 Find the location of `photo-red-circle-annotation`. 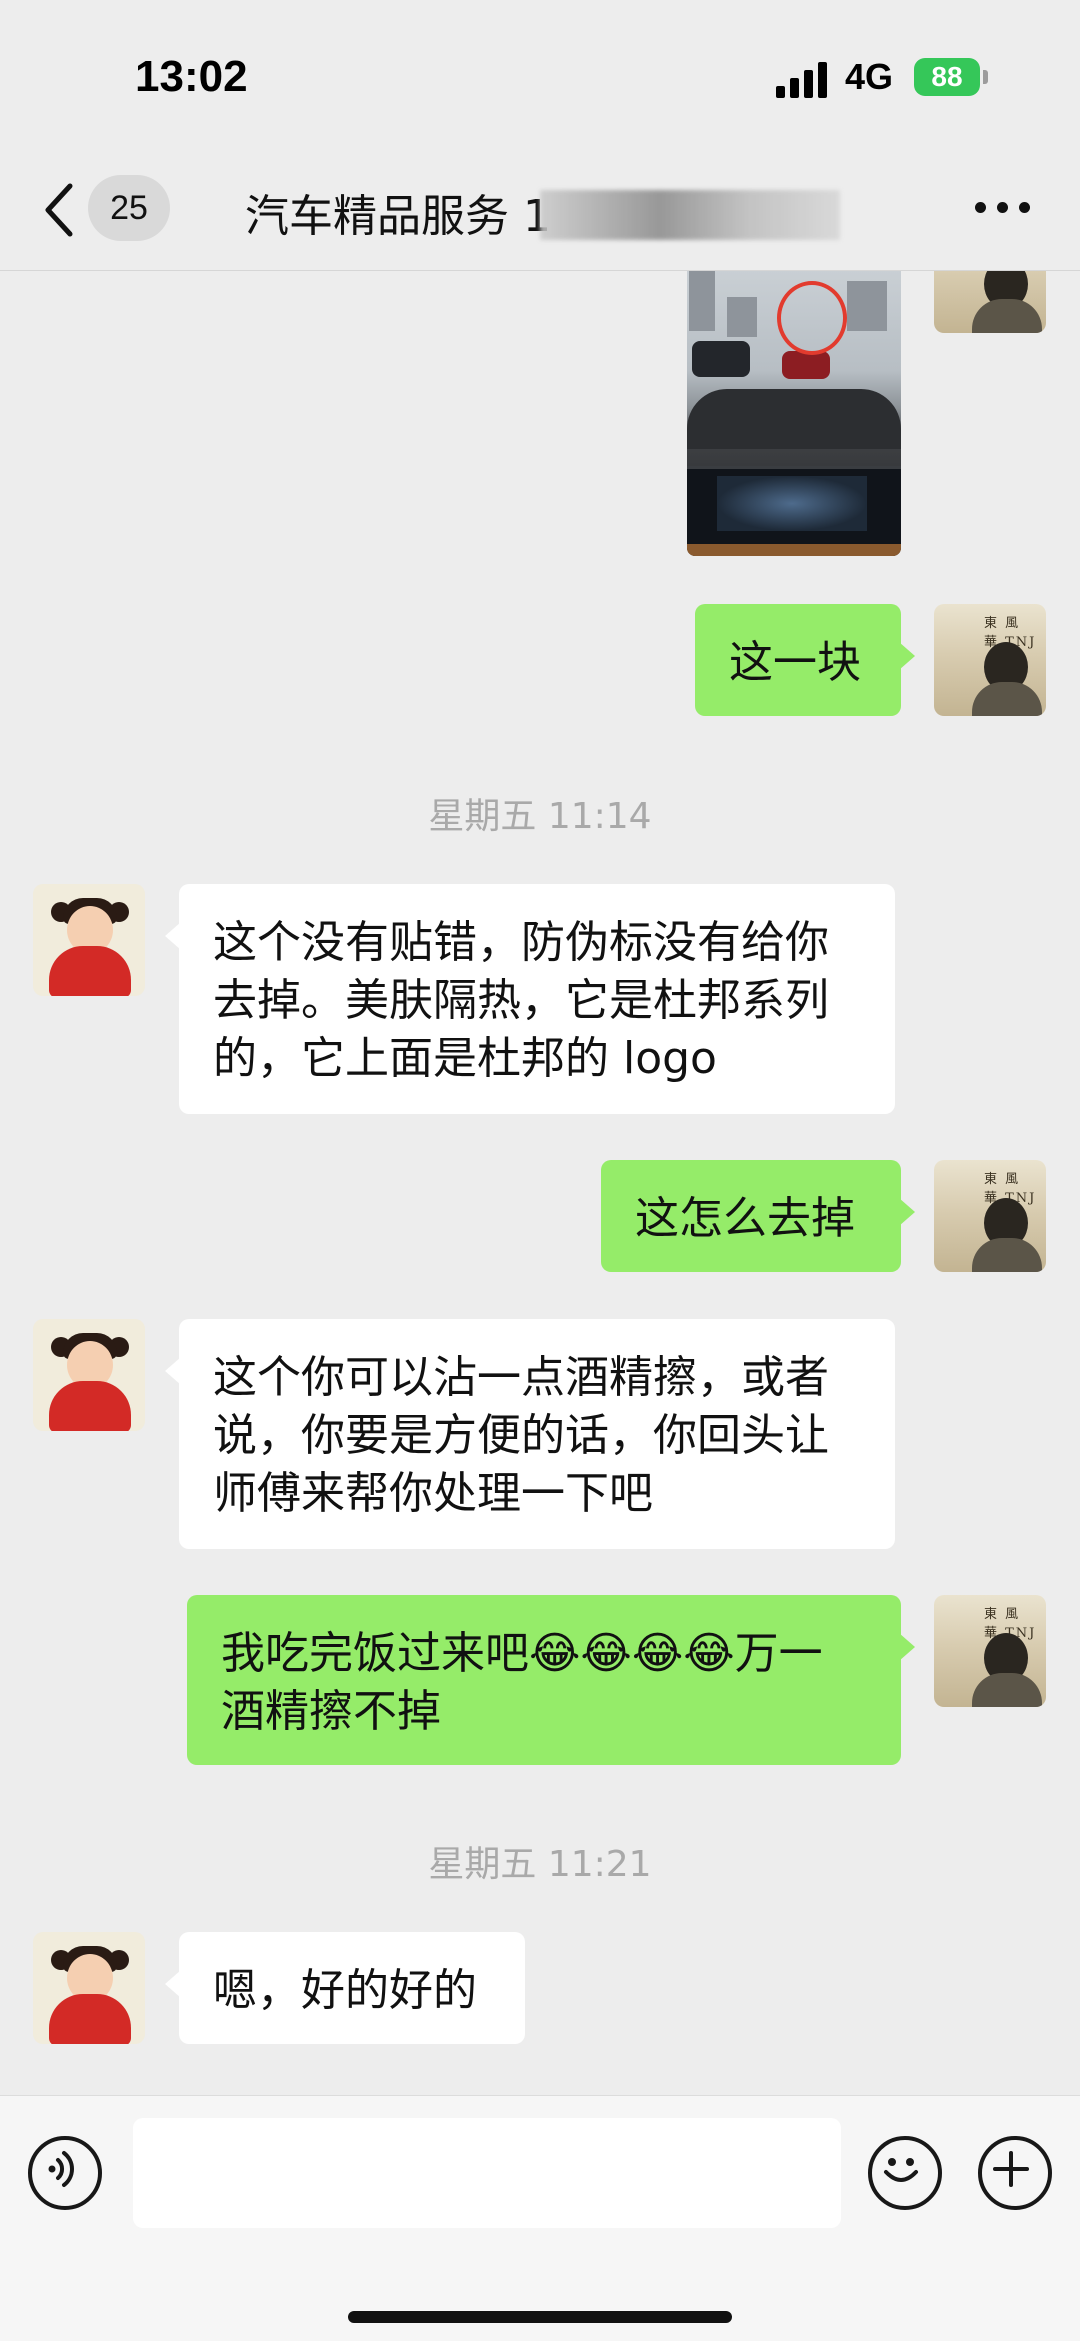

photo-red-circle-annotation is located at coordinates (812, 318).